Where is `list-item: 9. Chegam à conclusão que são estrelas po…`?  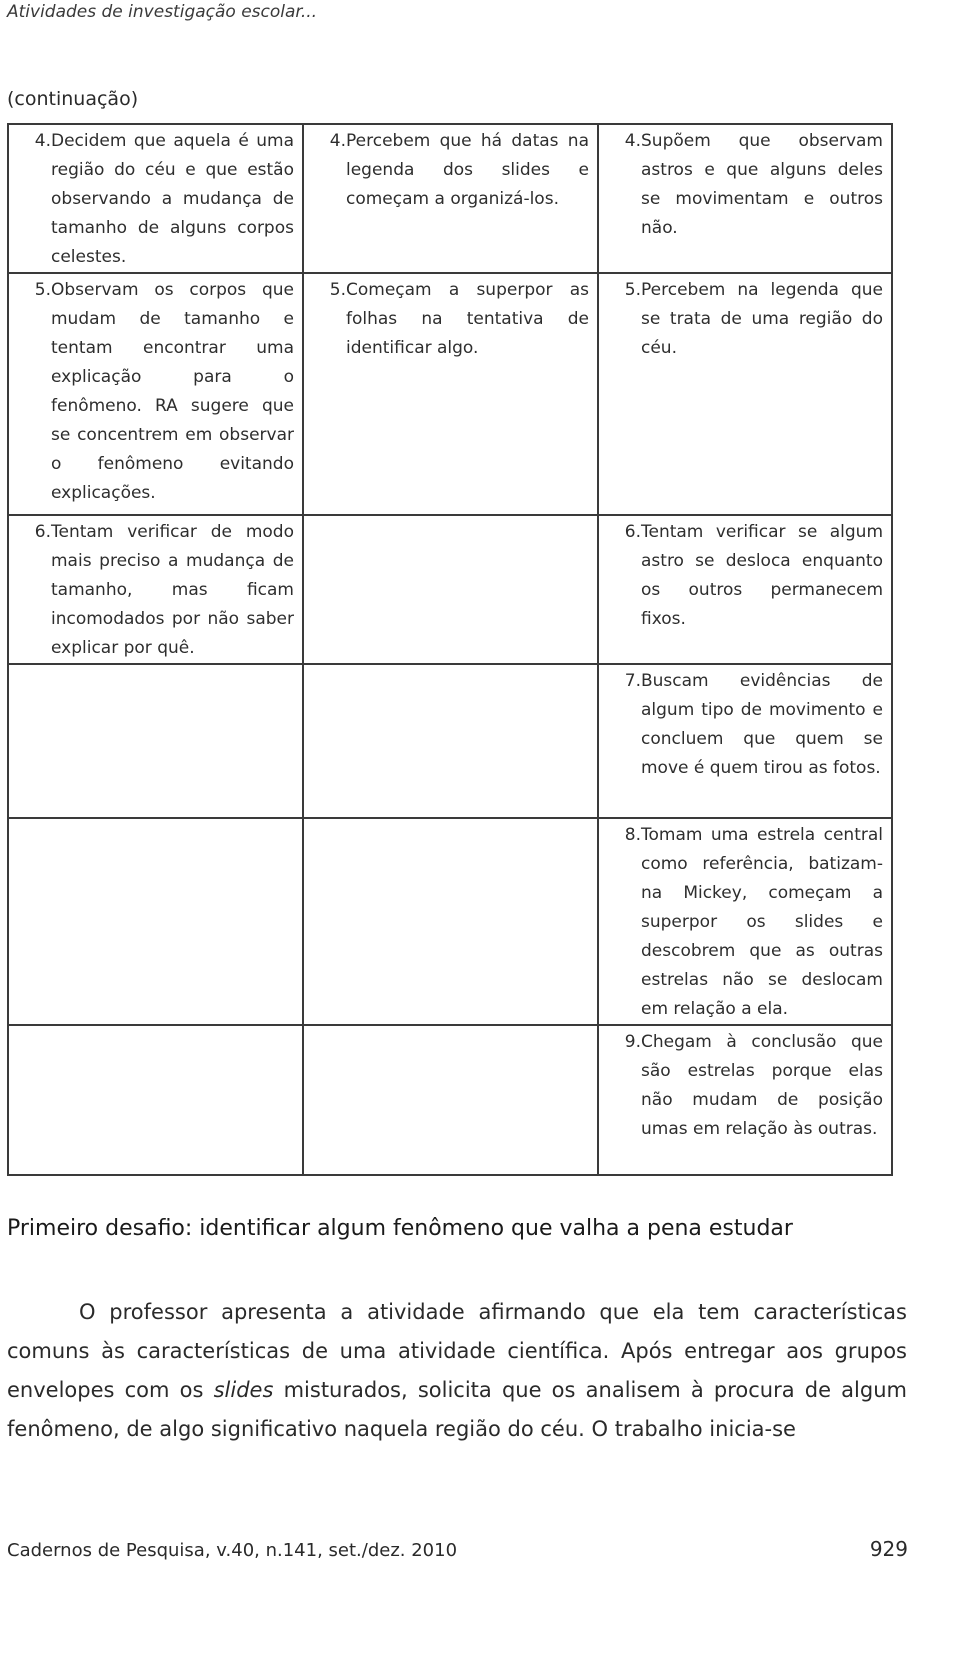
list-item: 9. Chegam à conclusão que são estrelas po… is located at coordinates (745, 1086).